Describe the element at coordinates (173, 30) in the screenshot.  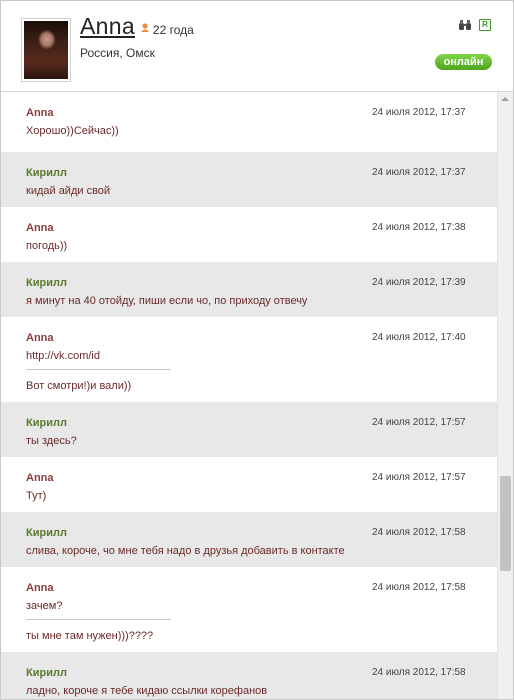
I see `profile-age: 22 года` at that location.